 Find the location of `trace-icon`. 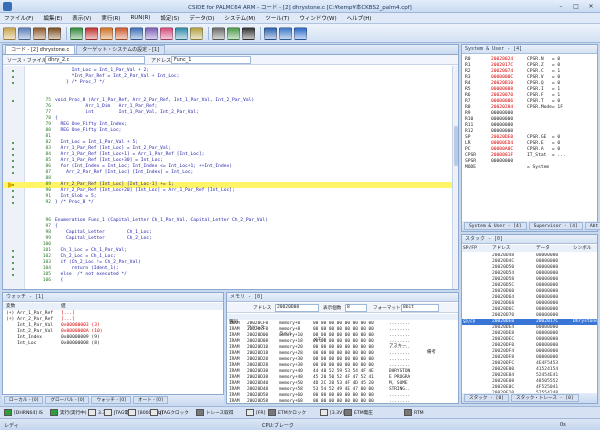

trace-icon is located at coordinates (196, 33).